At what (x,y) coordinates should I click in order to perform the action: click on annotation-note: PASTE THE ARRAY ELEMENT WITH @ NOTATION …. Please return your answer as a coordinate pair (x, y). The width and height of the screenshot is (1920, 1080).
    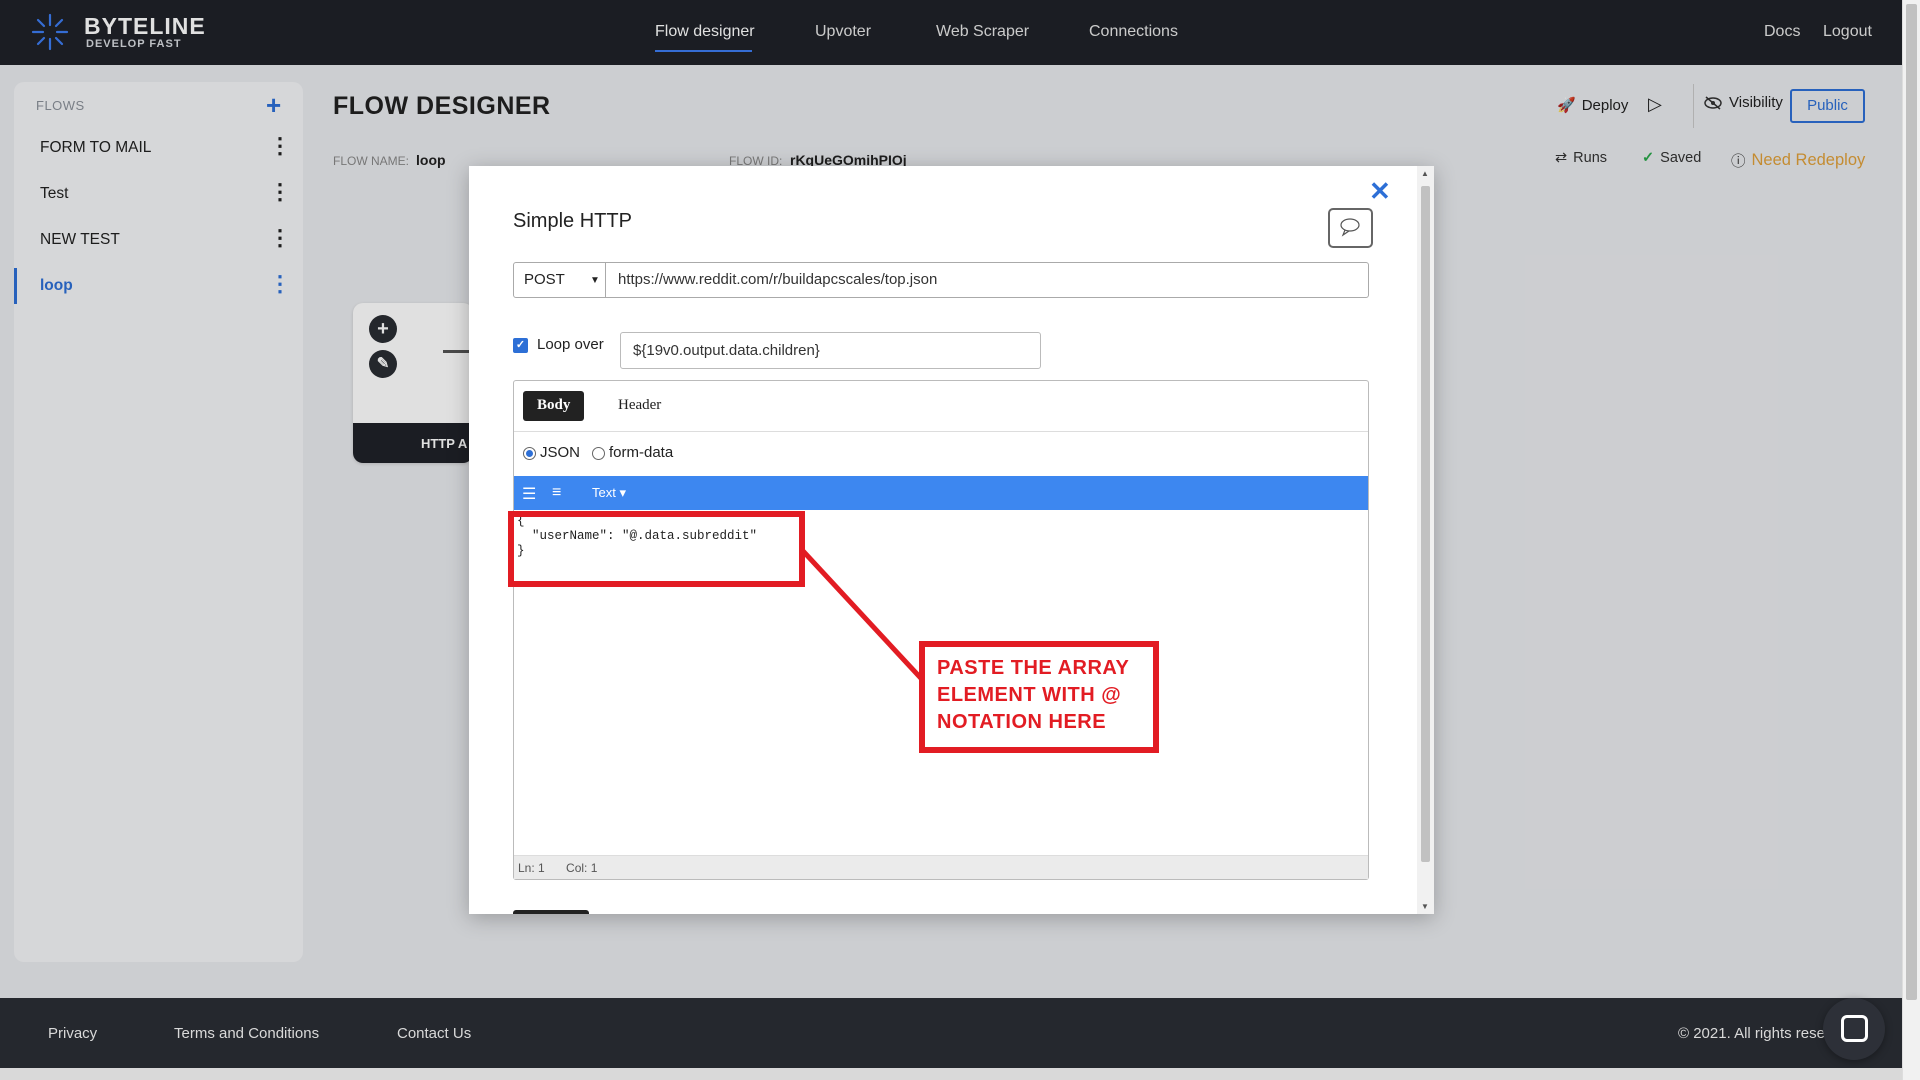
    Looking at the image, I should click on (1039, 697).